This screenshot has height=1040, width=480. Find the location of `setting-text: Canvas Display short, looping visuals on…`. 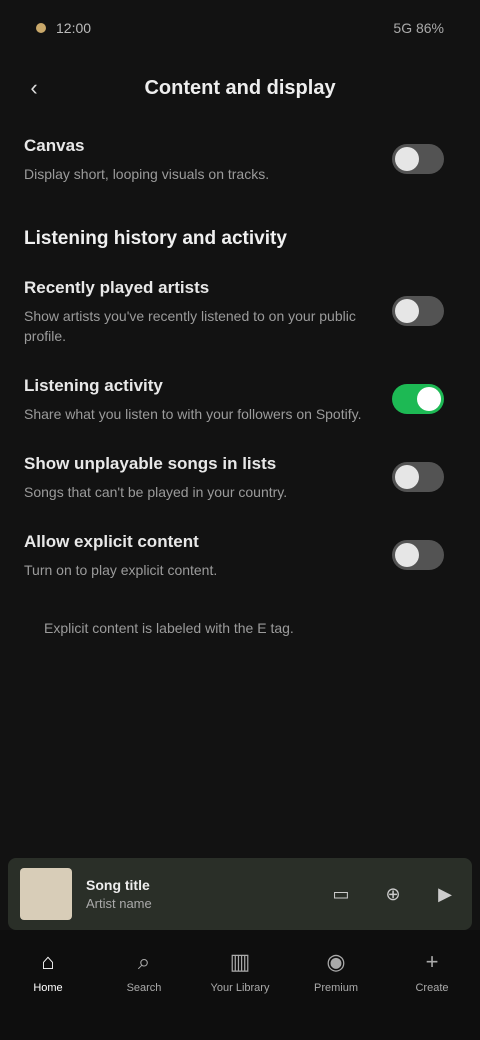

setting-text: Canvas Display short, looping visuals on… is located at coordinates (199, 159).